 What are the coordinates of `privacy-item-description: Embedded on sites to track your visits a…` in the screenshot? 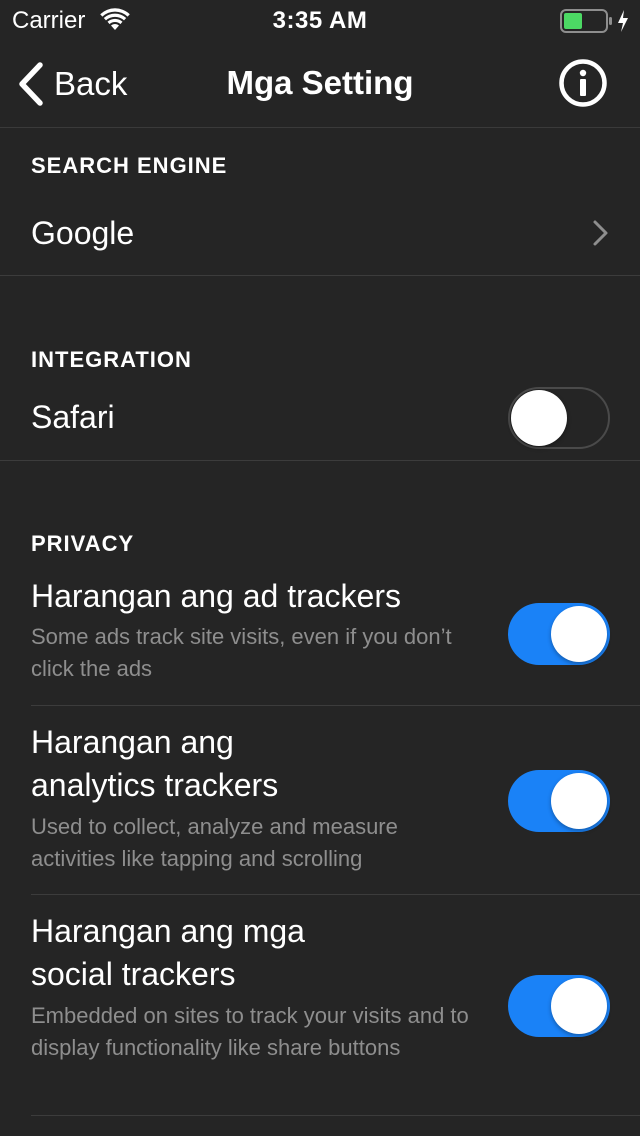 It's located at (250, 1031).